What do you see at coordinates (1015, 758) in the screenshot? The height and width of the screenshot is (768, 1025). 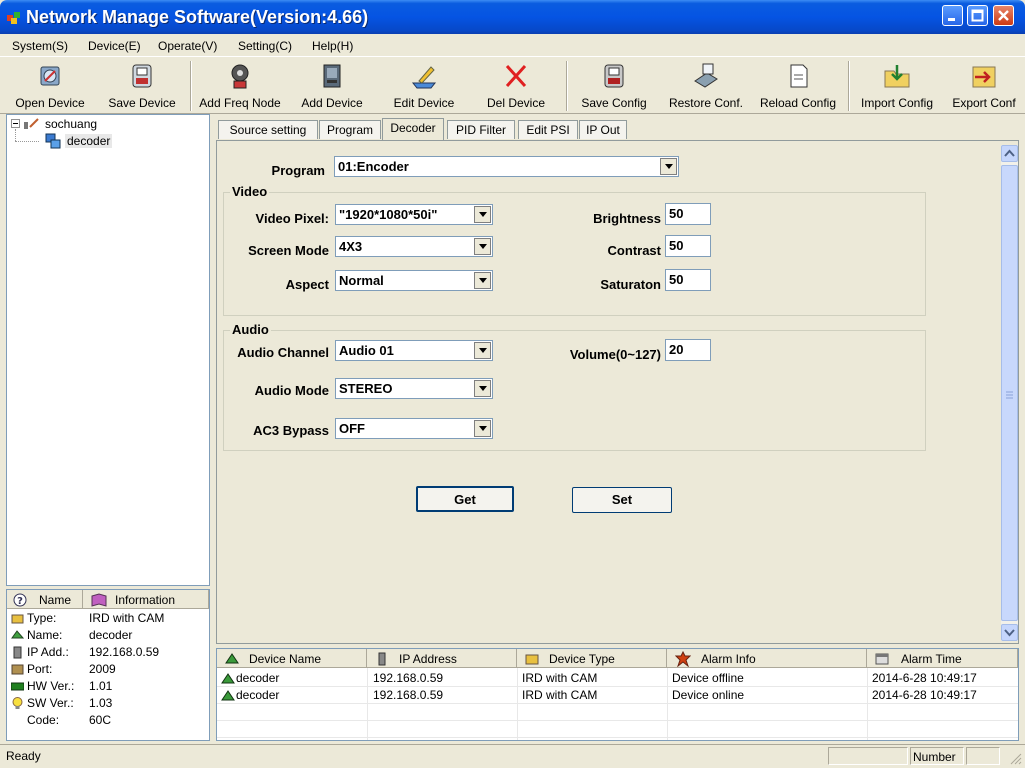 I see `resize-grip-icon` at bounding box center [1015, 758].